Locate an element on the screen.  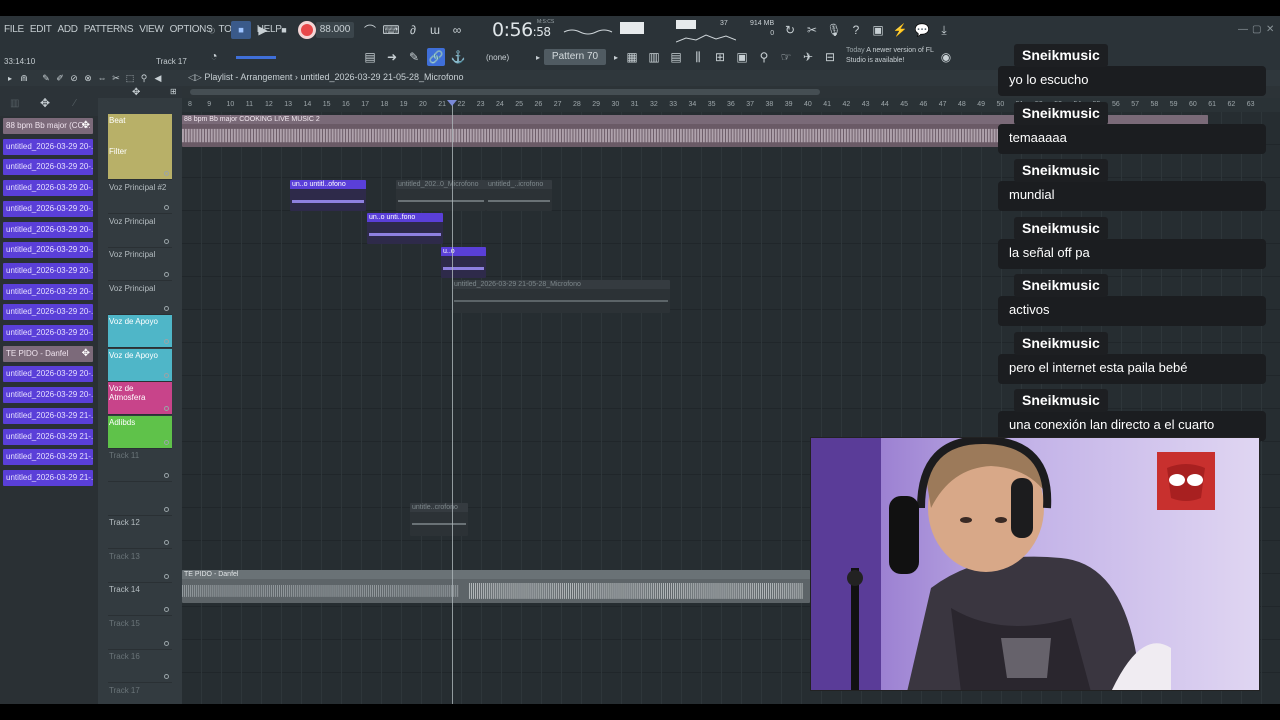
touch-icon: ☞ is located at coordinates (786, 57).